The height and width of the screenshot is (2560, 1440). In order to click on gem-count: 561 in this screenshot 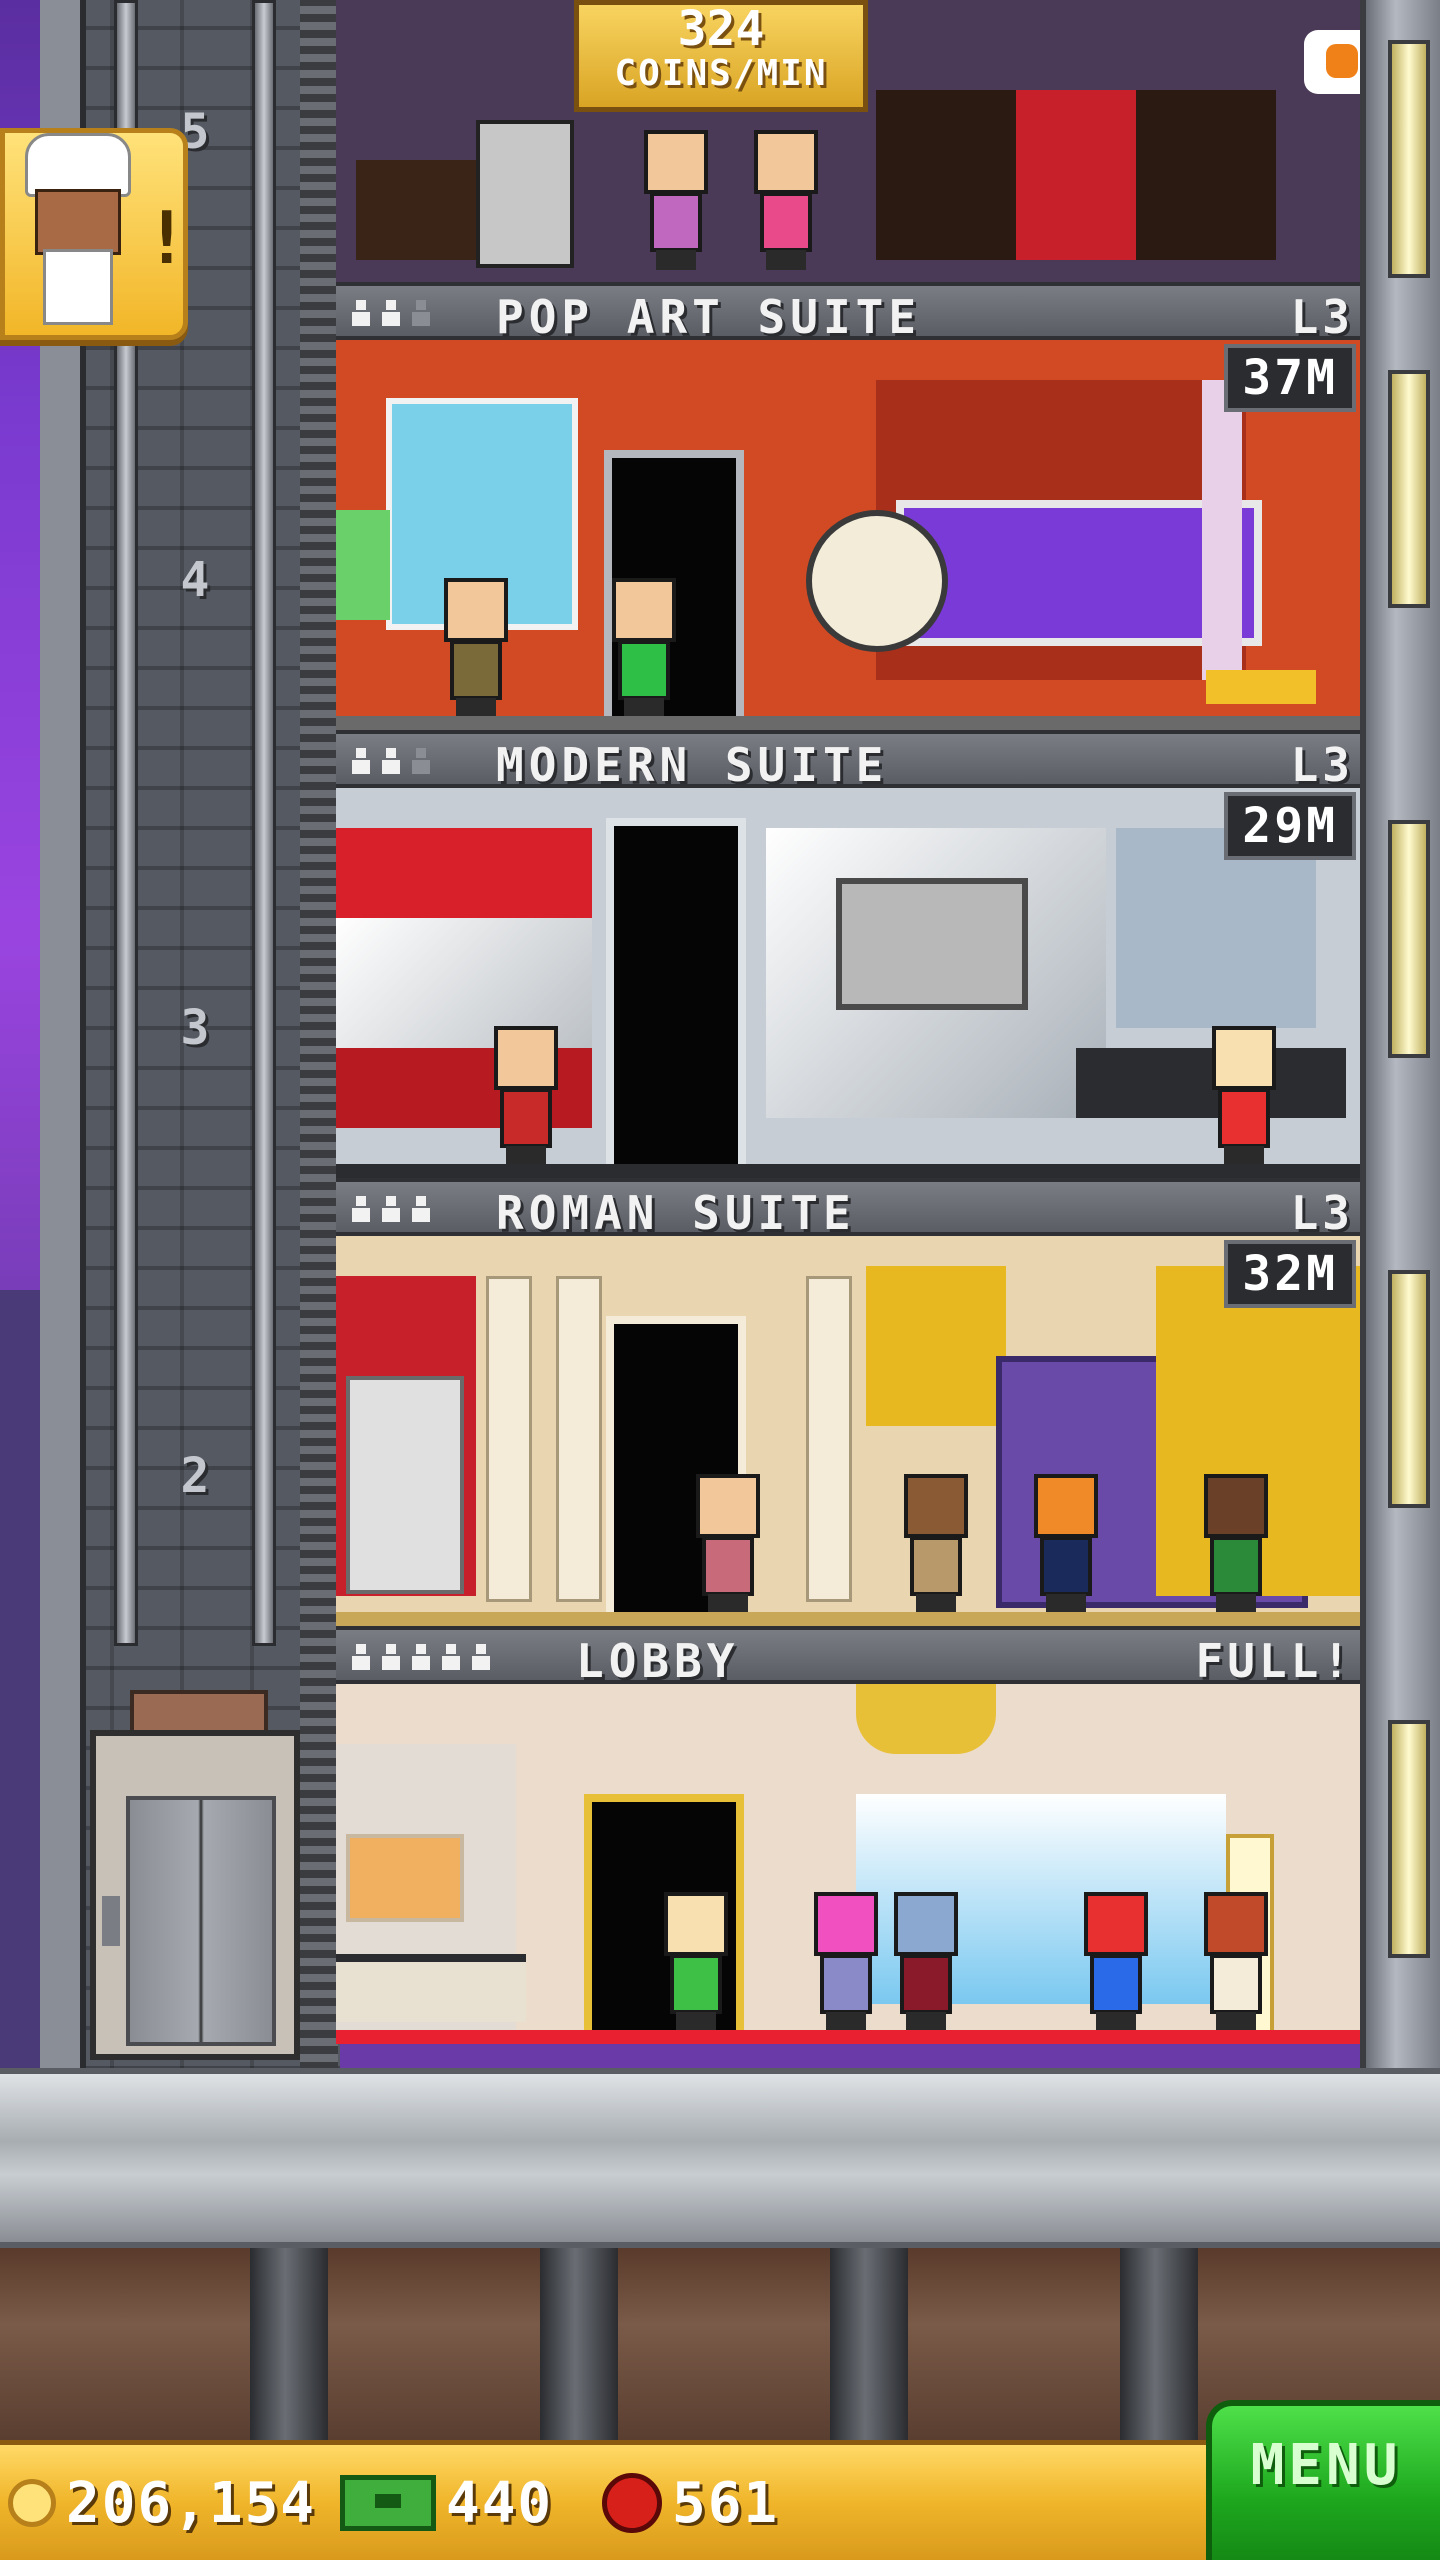, I will do `click(726, 2503)`.